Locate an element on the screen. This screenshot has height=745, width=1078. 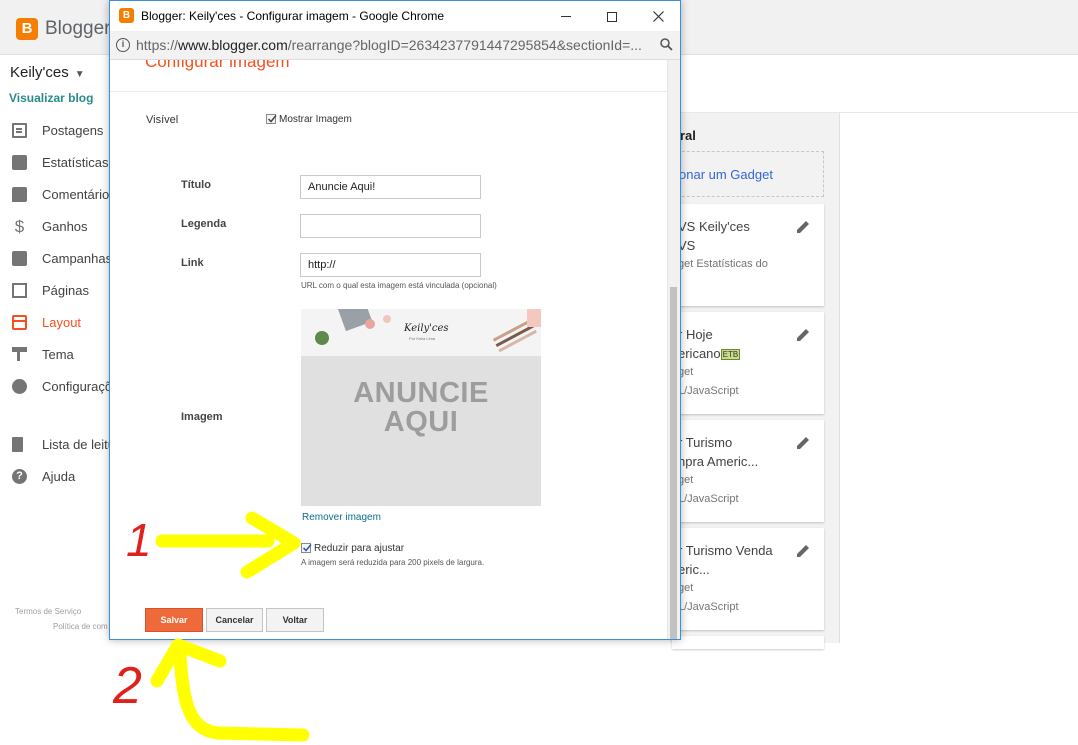
gadget-card: r Turismo Venda eric... get L/JavaScript is located at coordinates (748, 579).